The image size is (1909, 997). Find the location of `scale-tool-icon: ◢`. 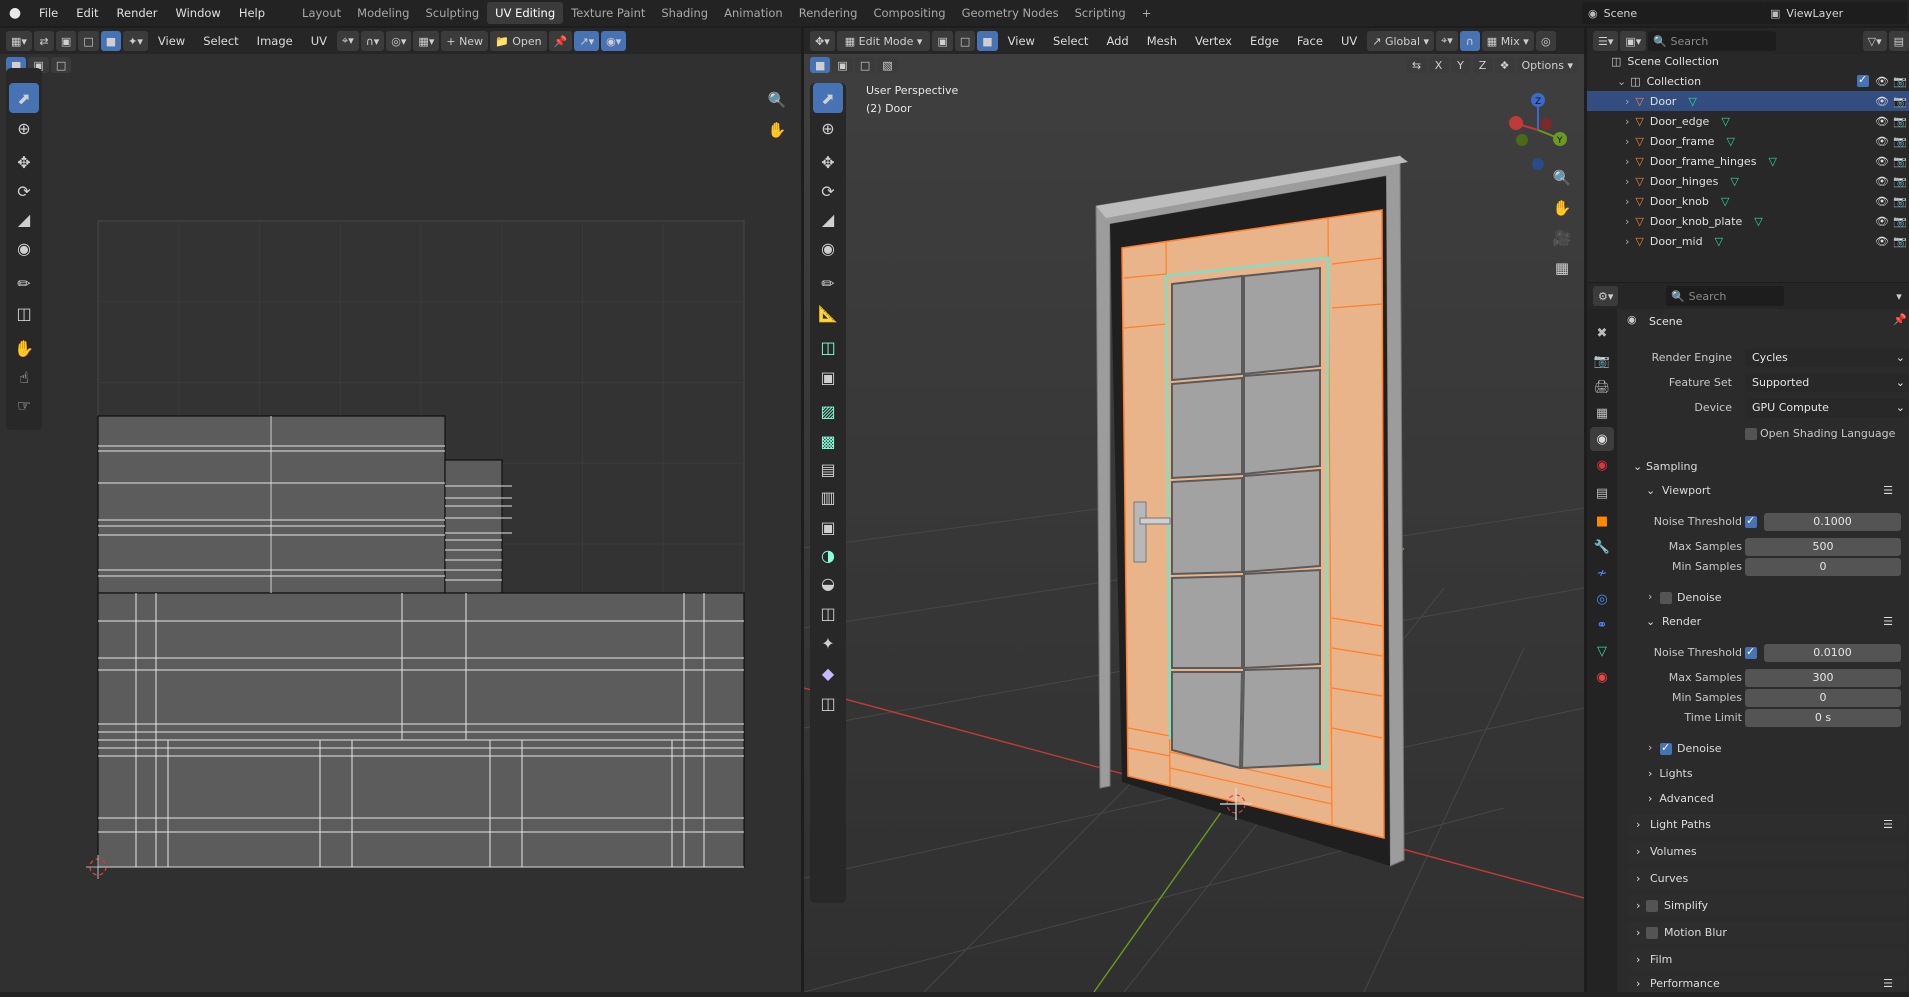

scale-tool-icon: ◢ is located at coordinates (828, 219).